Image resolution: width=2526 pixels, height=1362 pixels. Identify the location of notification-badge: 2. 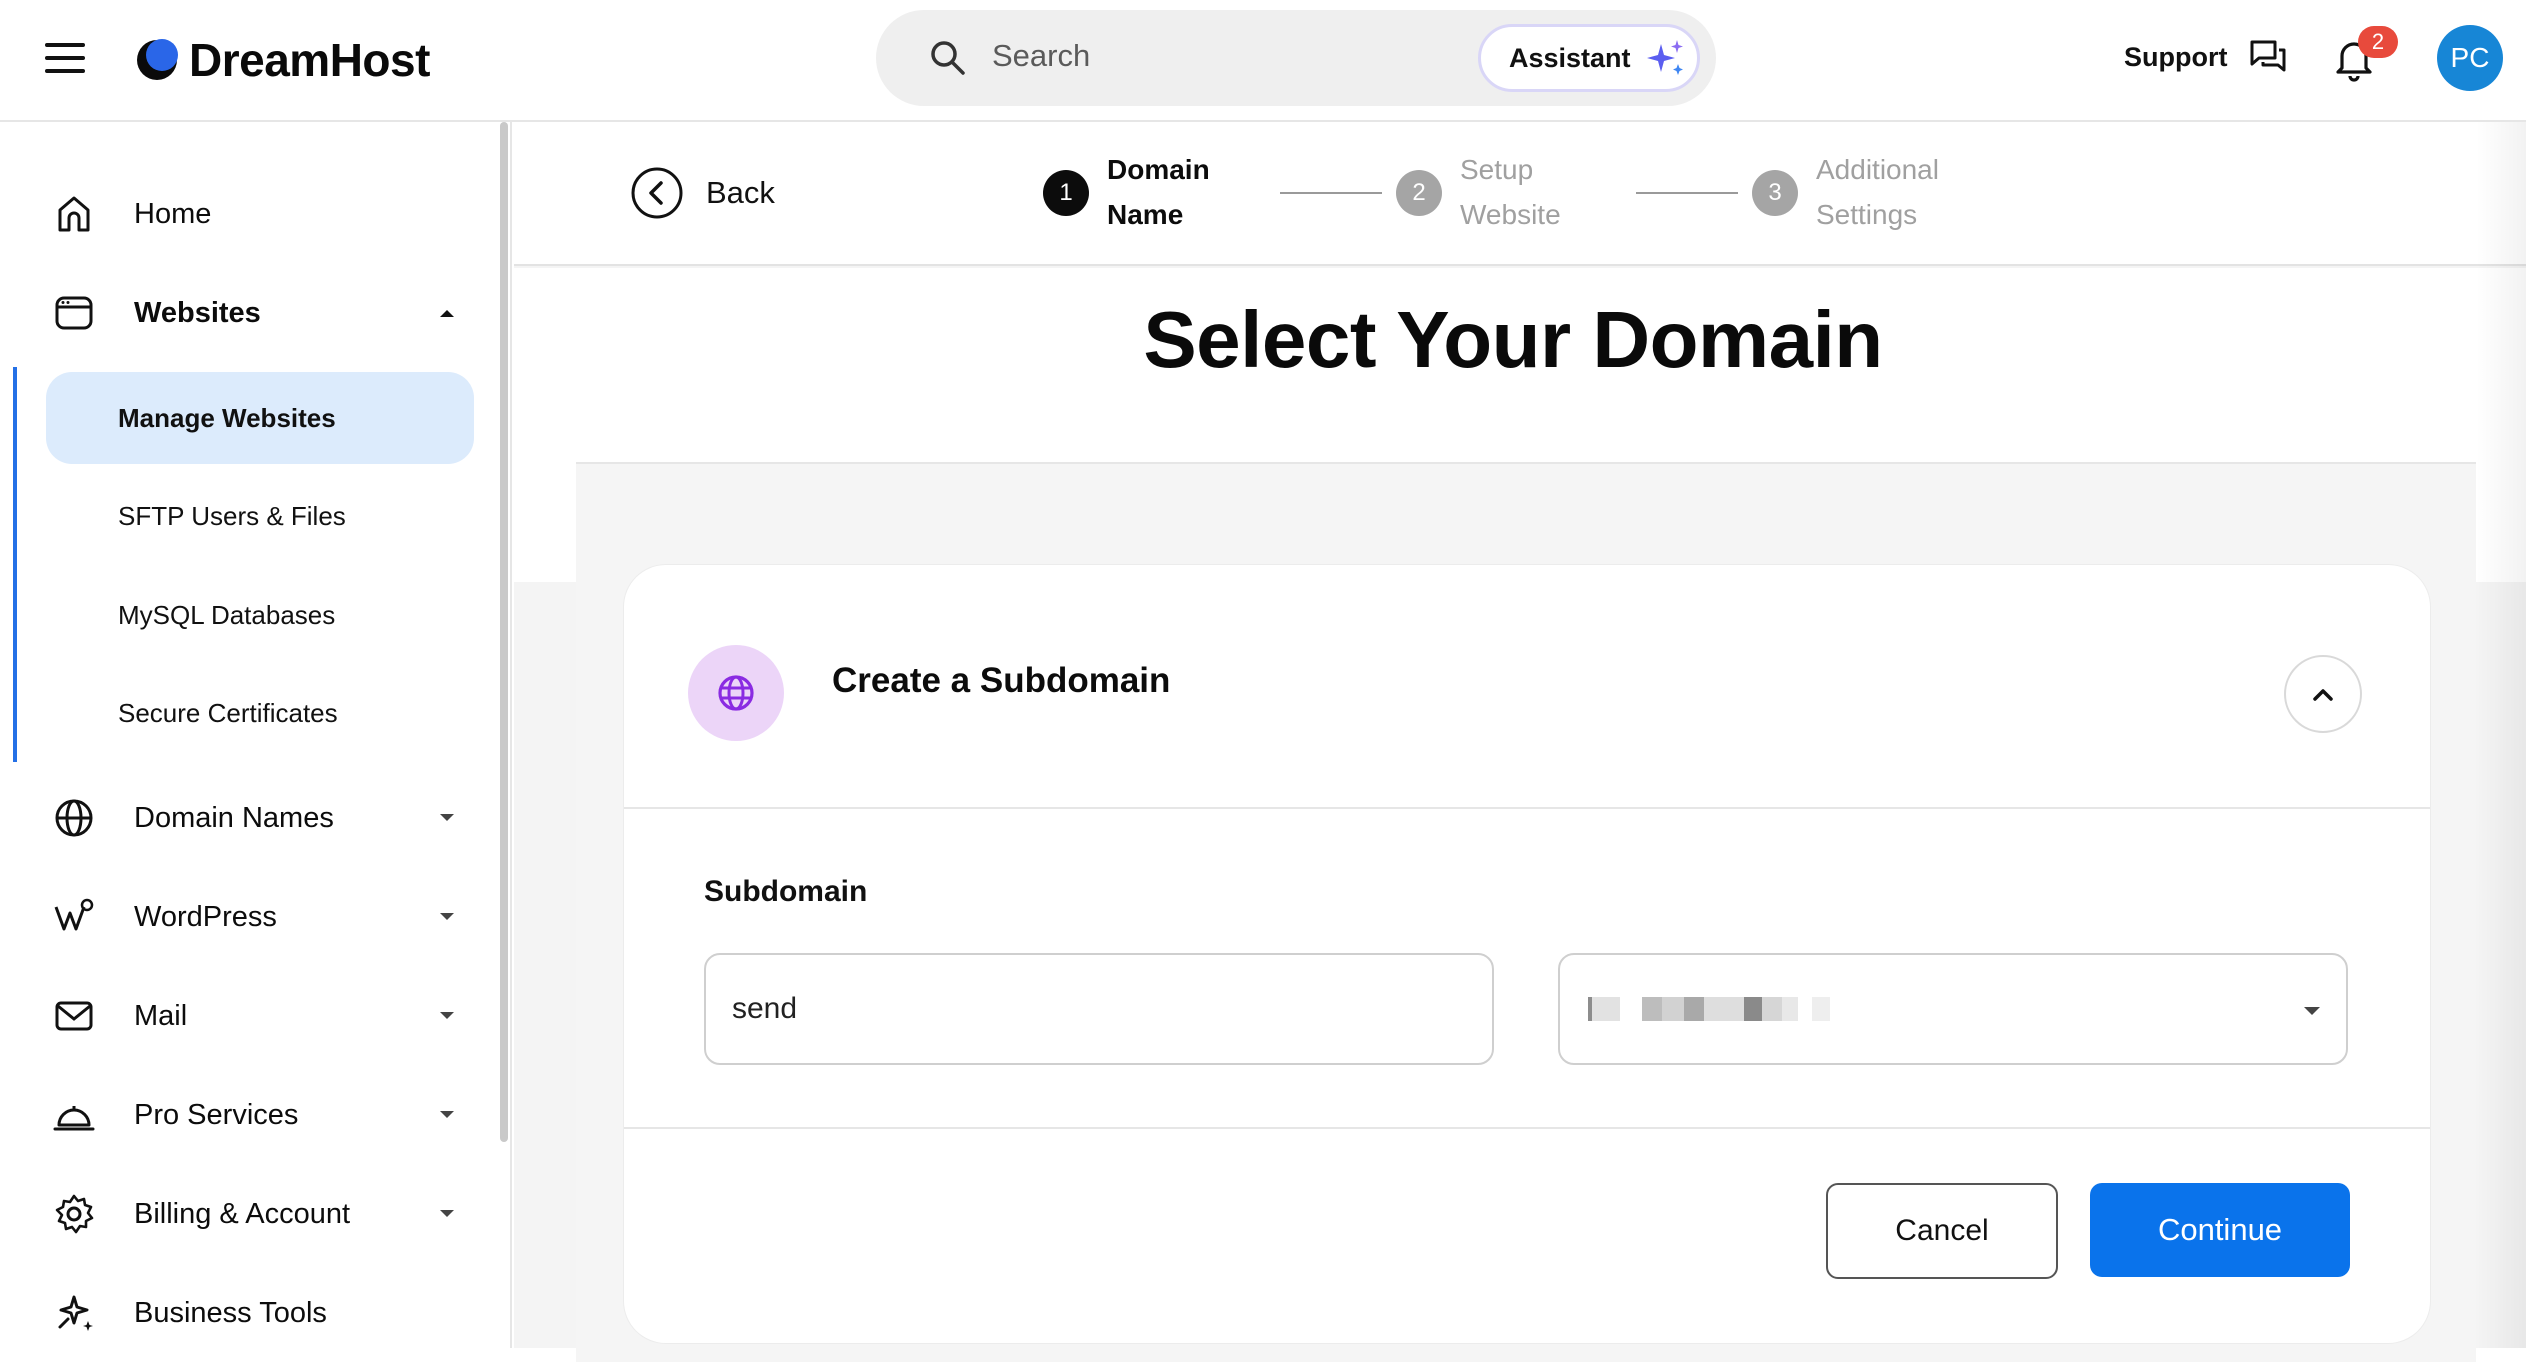
(2378, 42).